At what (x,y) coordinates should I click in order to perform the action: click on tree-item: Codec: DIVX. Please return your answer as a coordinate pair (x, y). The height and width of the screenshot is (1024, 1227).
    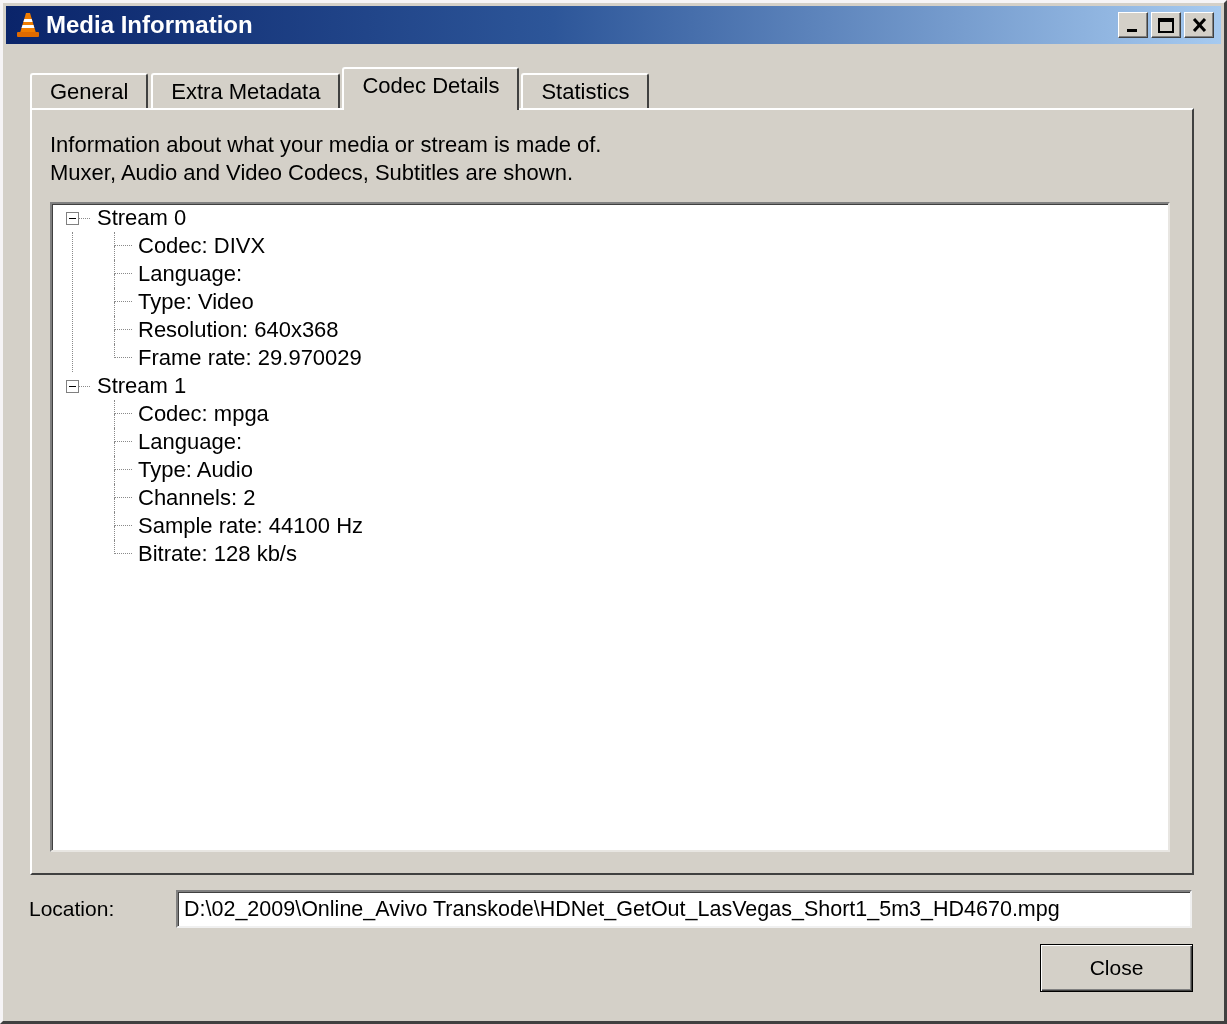
    Looking at the image, I should click on (202, 246).